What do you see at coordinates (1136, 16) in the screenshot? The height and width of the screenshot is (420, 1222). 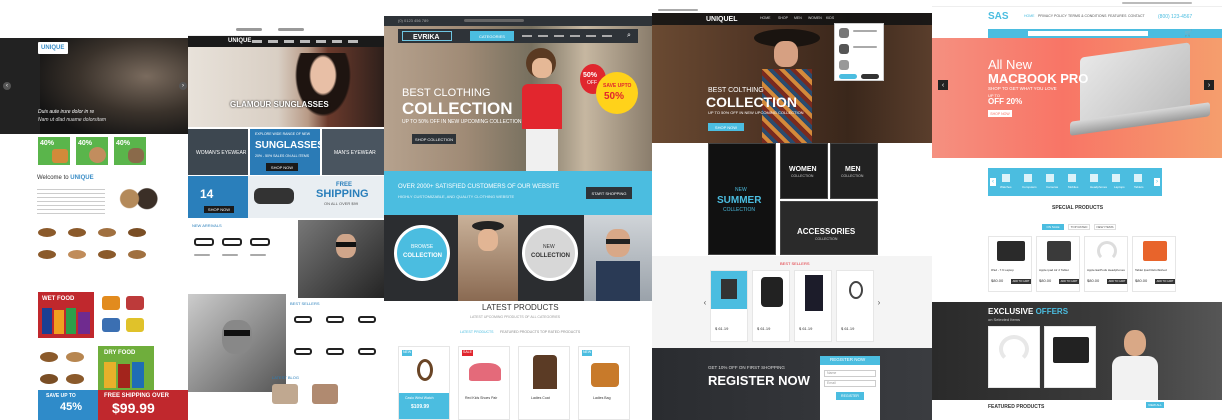 I see `sas-nav-contact: CONTACT` at bounding box center [1136, 16].